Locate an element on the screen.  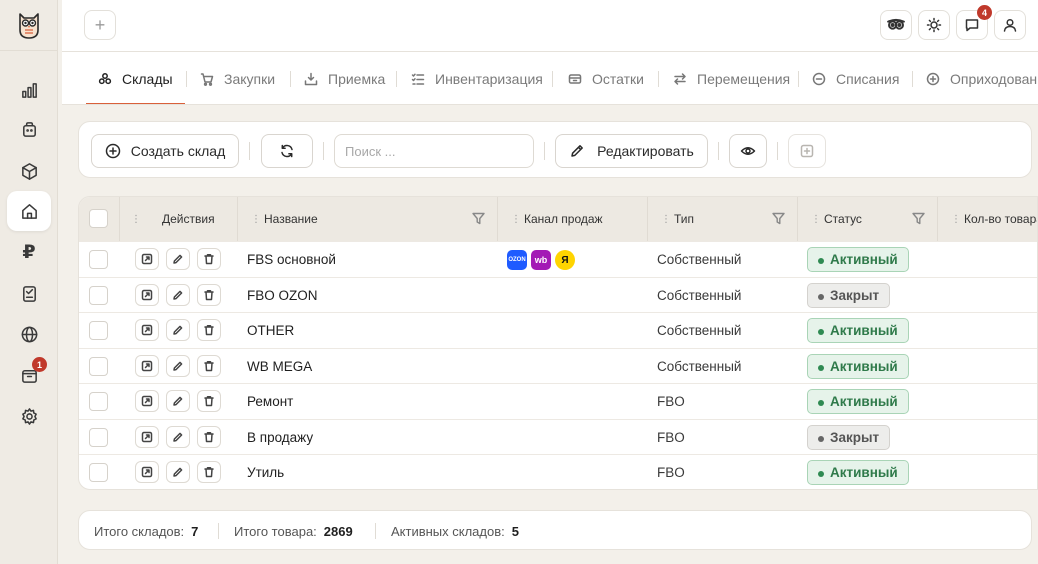
sidebar-item-settings is located at coordinates (29, 416).